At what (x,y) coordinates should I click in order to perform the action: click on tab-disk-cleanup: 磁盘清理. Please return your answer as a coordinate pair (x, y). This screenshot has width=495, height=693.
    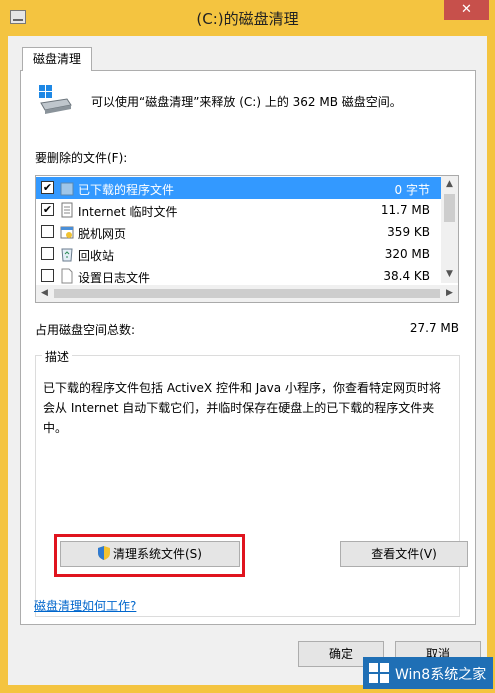
    Looking at the image, I should click on (57, 59).